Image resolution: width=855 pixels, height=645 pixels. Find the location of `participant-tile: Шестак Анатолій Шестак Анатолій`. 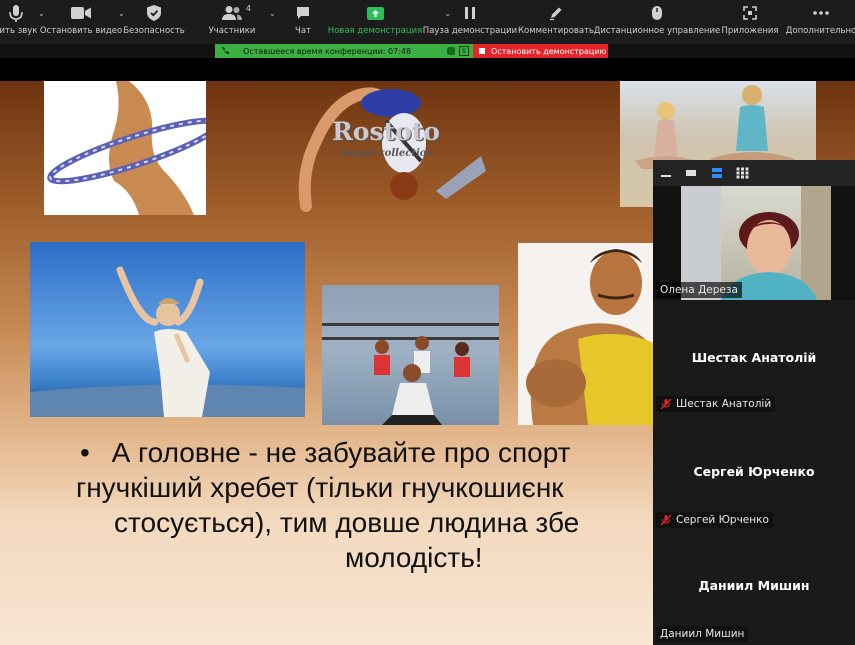

participant-tile: Шестак Анатолій Шестак Анатолій is located at coordinates (754, 358).